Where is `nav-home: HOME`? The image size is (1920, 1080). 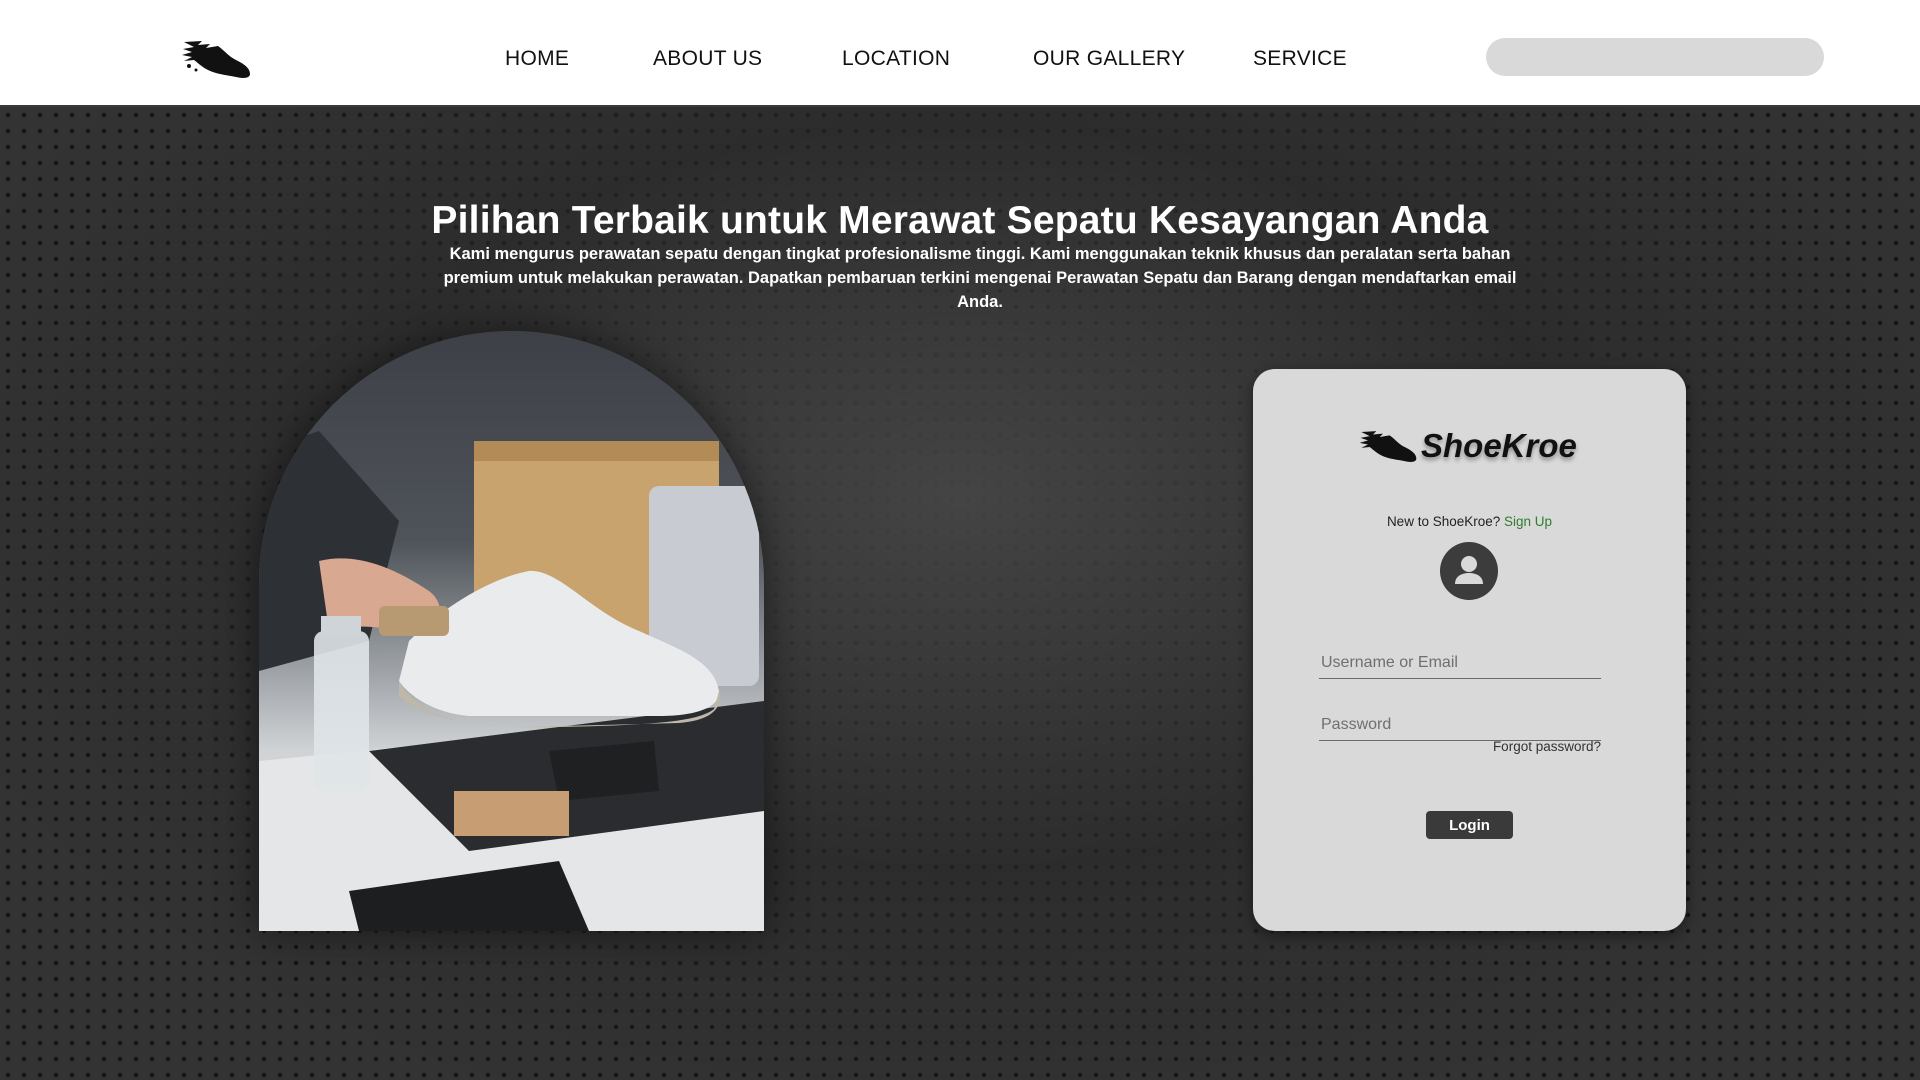 nav-home: HOME is located at coordinates (537, 59).